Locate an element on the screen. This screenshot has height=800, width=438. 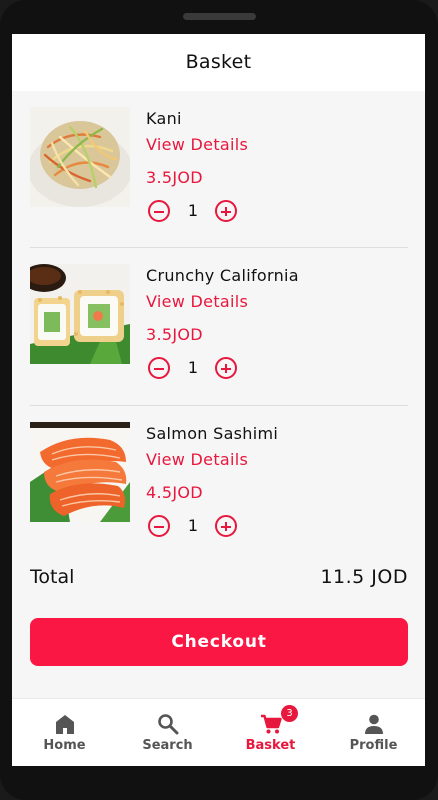
nav-item-home: Home is located at coordinates (64, 732).